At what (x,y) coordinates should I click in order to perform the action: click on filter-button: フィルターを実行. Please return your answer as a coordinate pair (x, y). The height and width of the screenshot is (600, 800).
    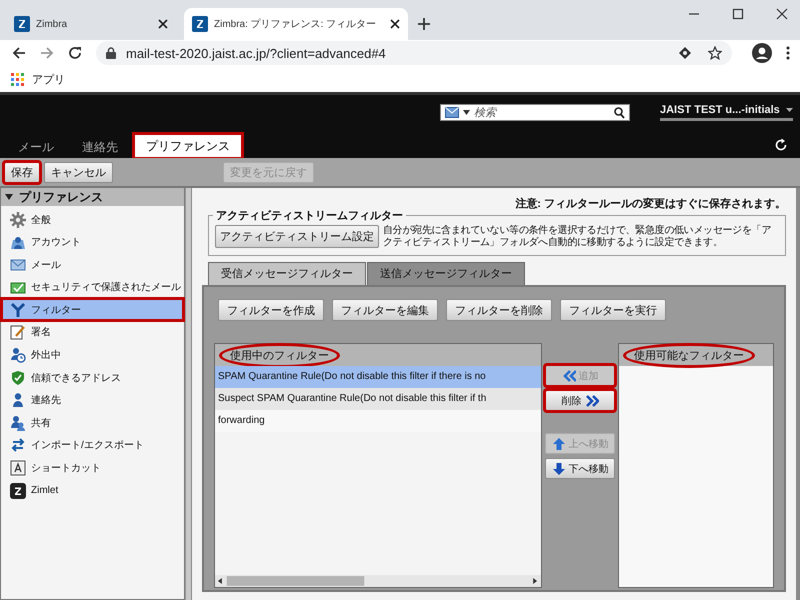
    Looking at the image, I should click on (613, 310).